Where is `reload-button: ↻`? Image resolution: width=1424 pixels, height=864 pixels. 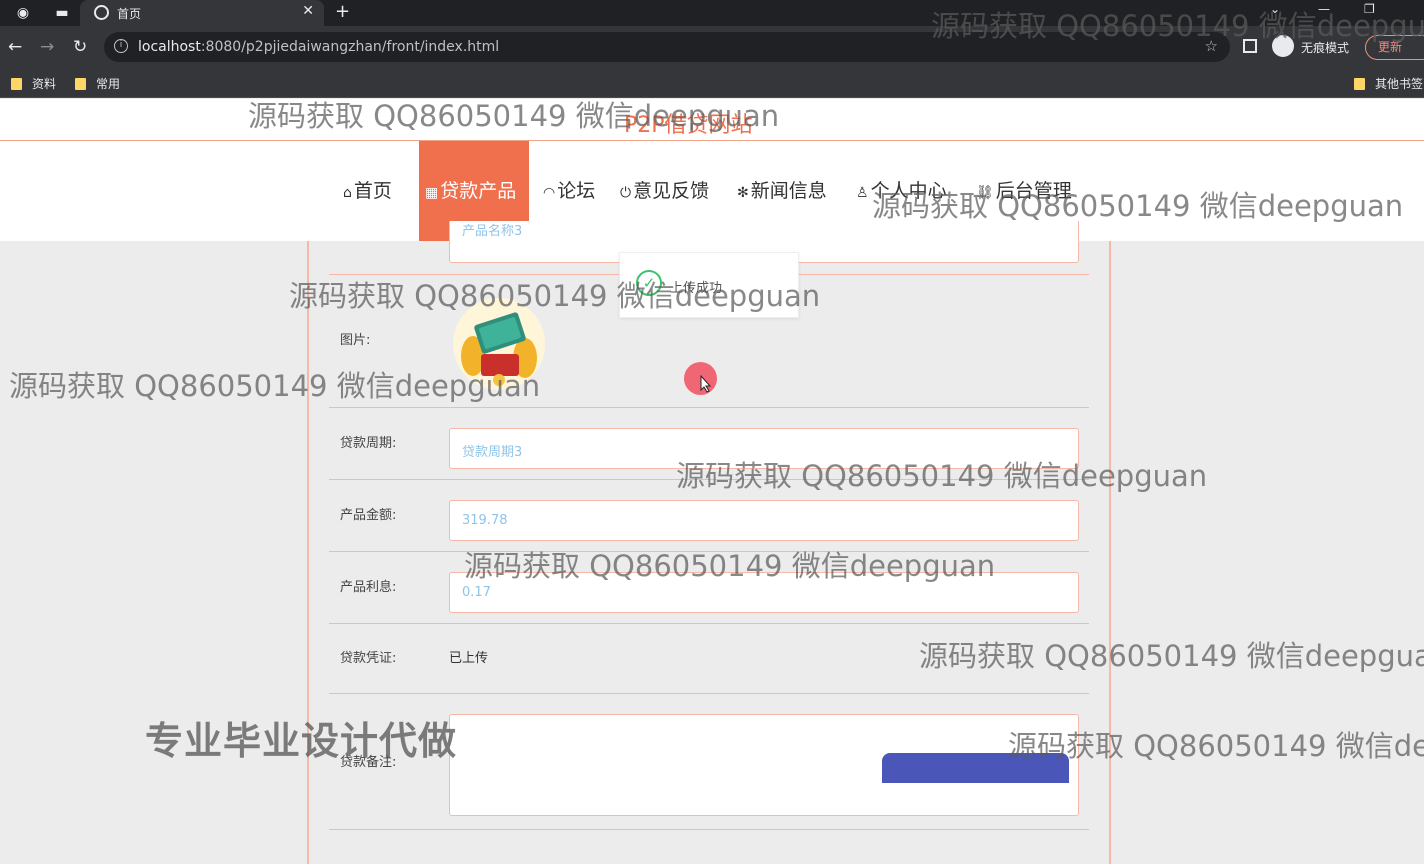
reload-button: ↻ is located at coordinates (80, 47).